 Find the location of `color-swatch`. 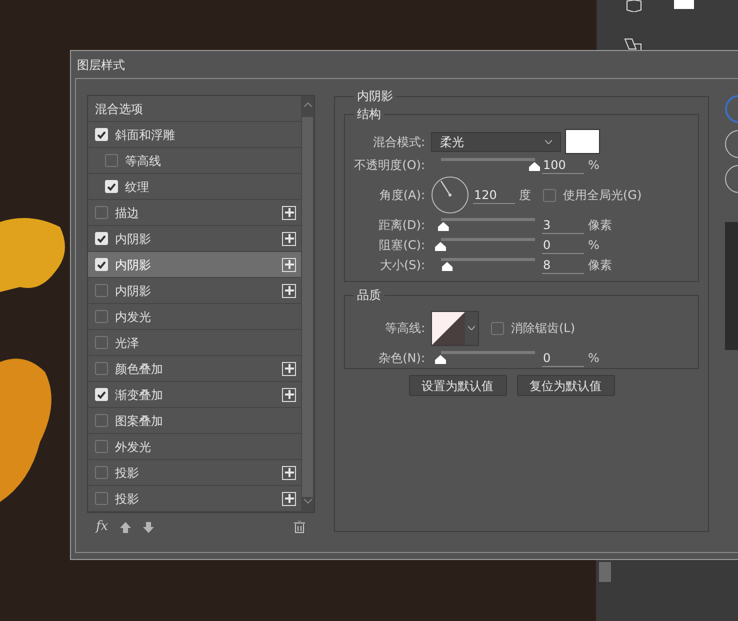

color-swatch is located at coordinates (684, 4).